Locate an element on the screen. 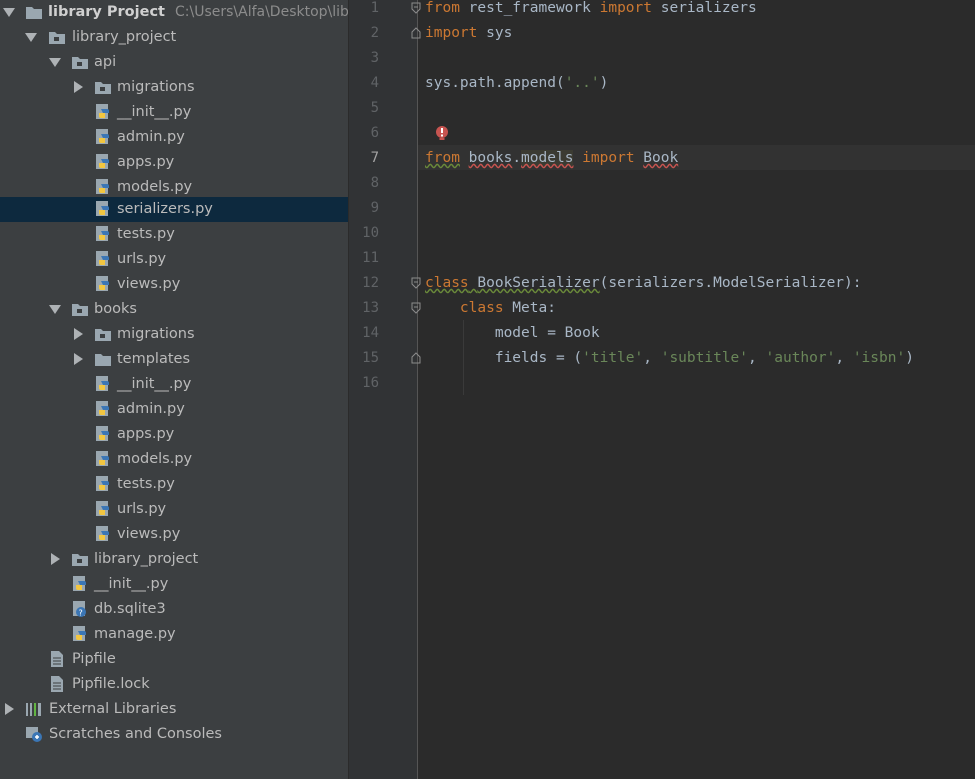 The image size is (975, 779). tree-item-label: views.py is located at coordinates (149, 284).